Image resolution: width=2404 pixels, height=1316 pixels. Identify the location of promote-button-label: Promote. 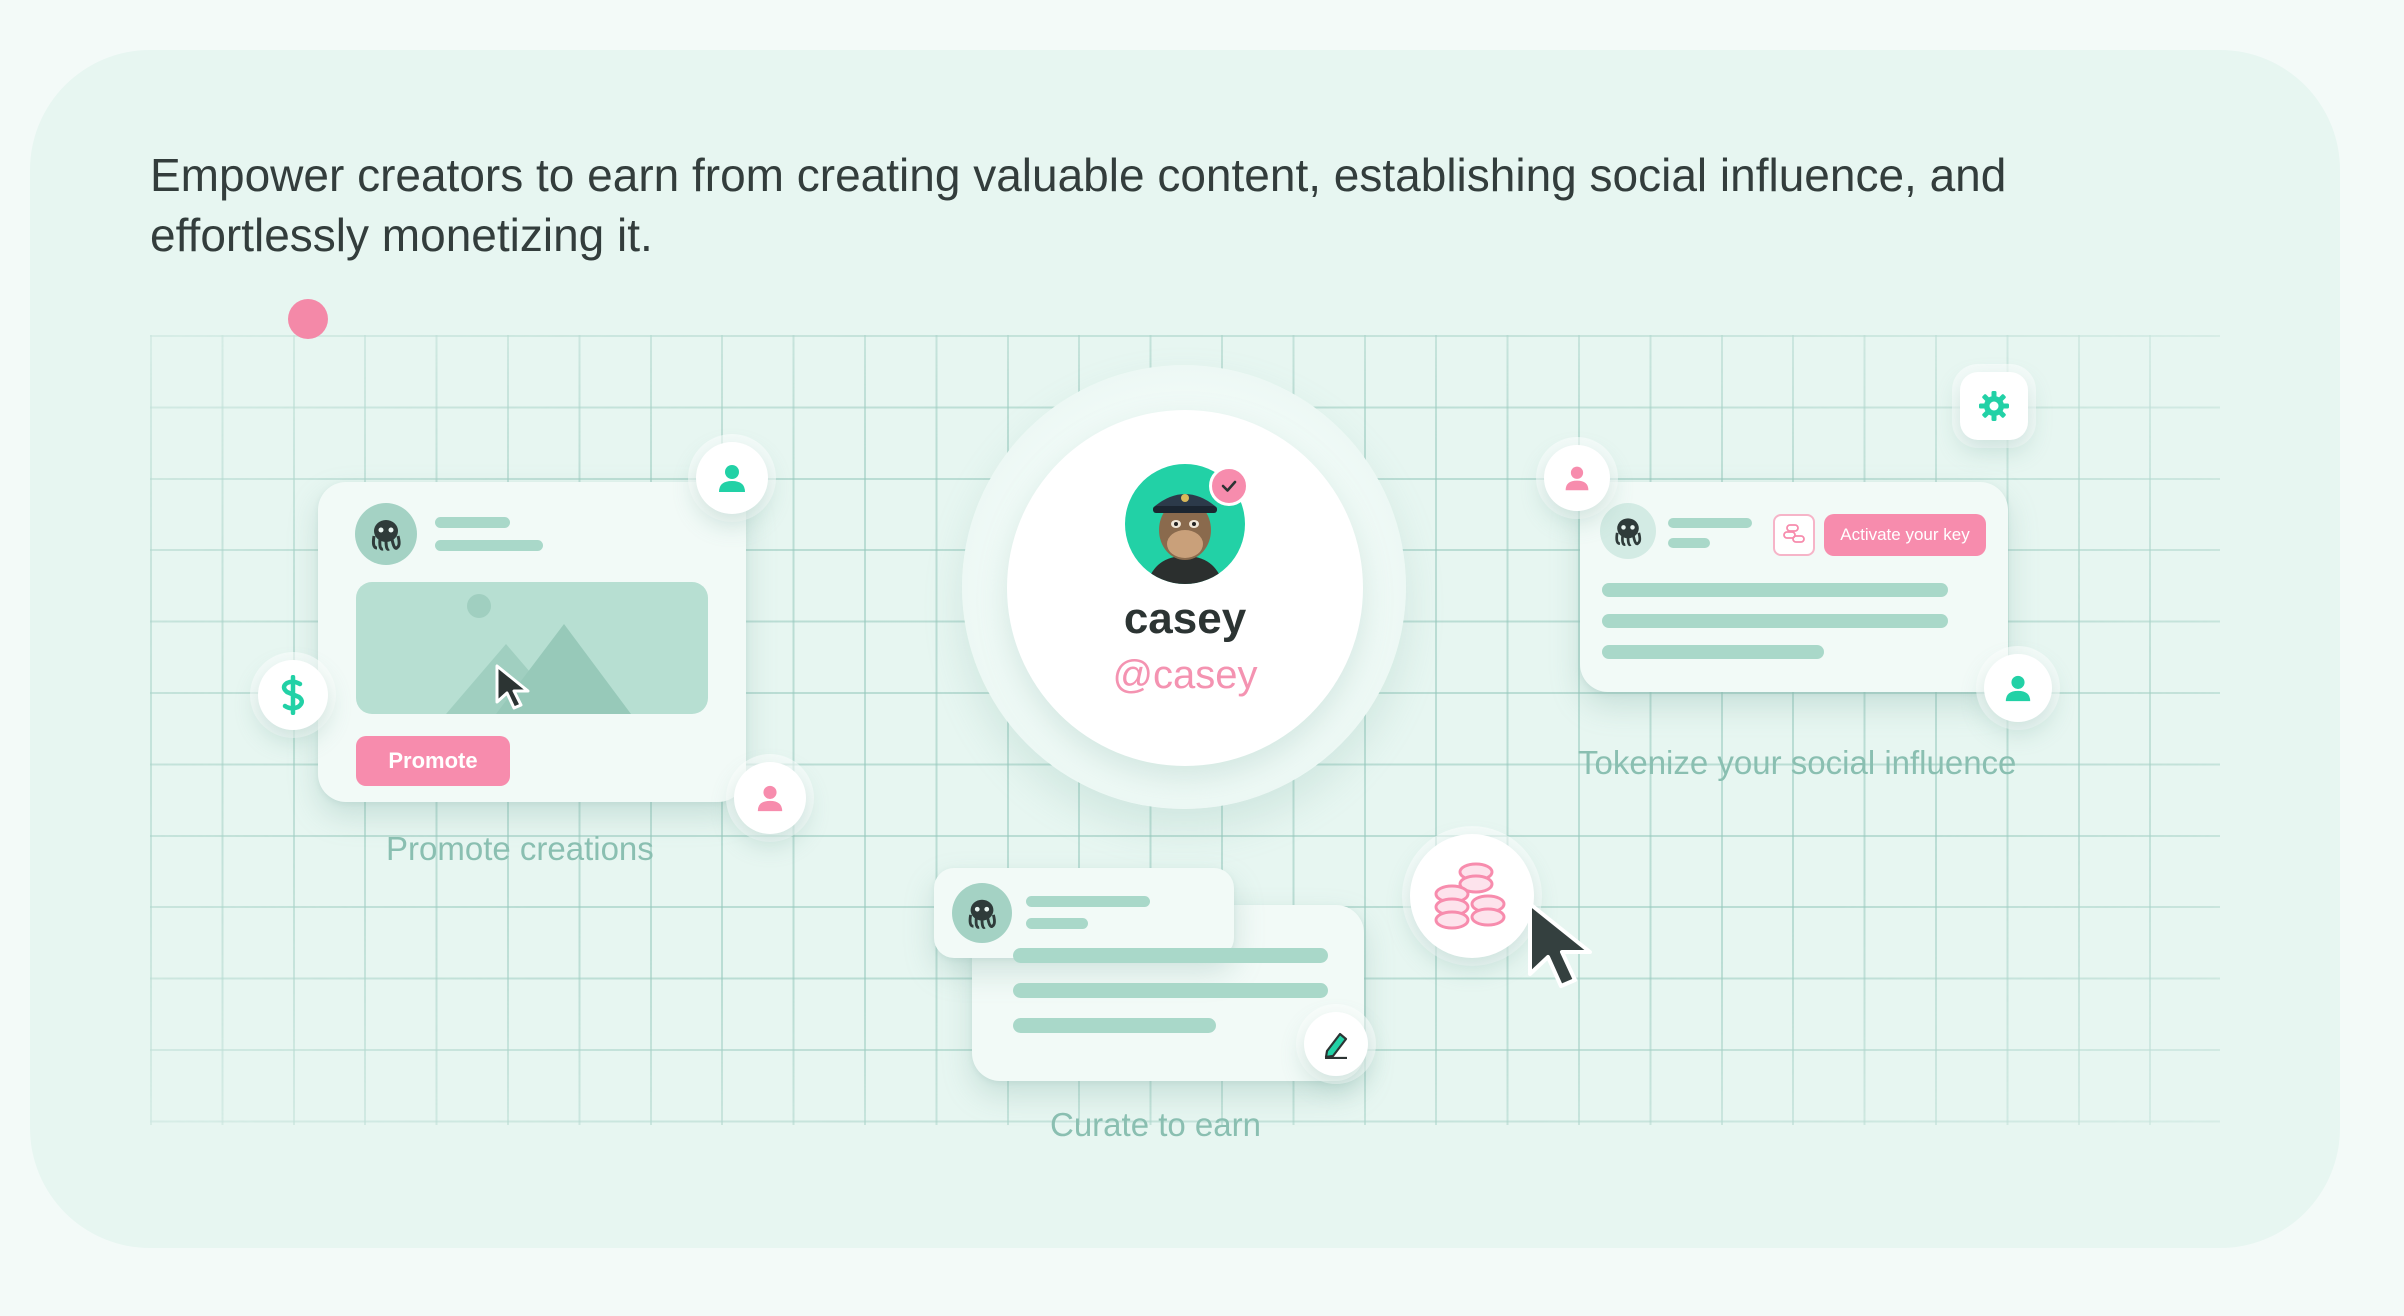
(433, 760).